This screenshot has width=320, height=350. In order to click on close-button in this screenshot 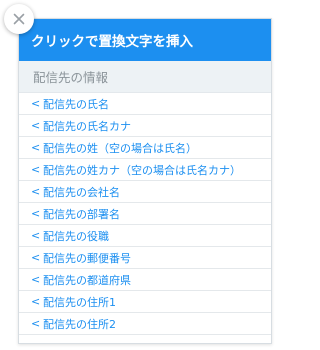, I will do `click(19, 19)`.